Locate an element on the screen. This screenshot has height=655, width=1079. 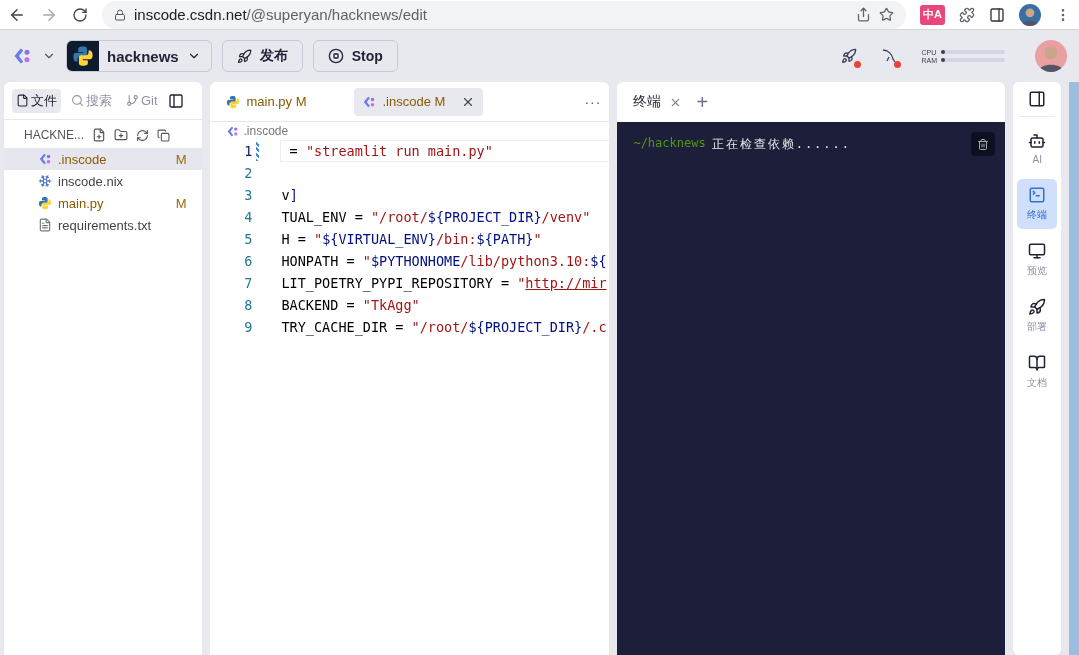
rail-item: 预览 is located at coordinates (1037, 260).